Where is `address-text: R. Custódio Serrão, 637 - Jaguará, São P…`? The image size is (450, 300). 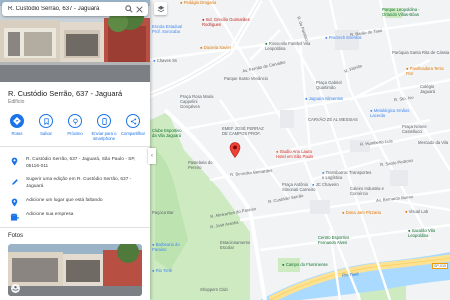 address-text: R. Custódio Serrão, 637 - Jaguará, São P… is located at coordinates (81, 163).